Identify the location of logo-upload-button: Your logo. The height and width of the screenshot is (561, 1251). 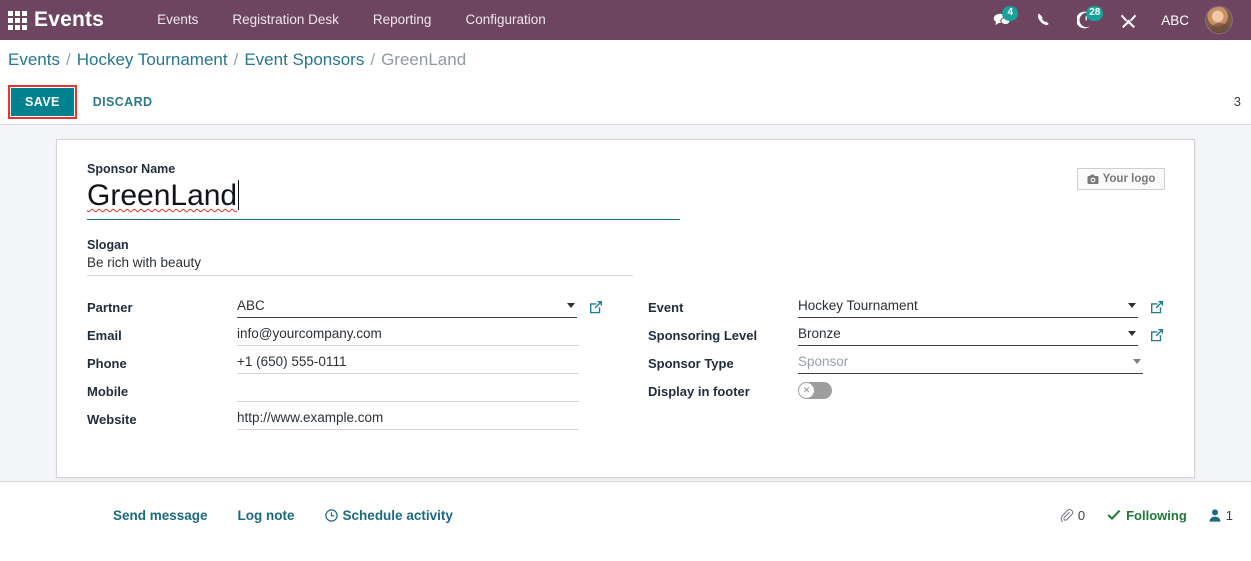
(1121, 179).